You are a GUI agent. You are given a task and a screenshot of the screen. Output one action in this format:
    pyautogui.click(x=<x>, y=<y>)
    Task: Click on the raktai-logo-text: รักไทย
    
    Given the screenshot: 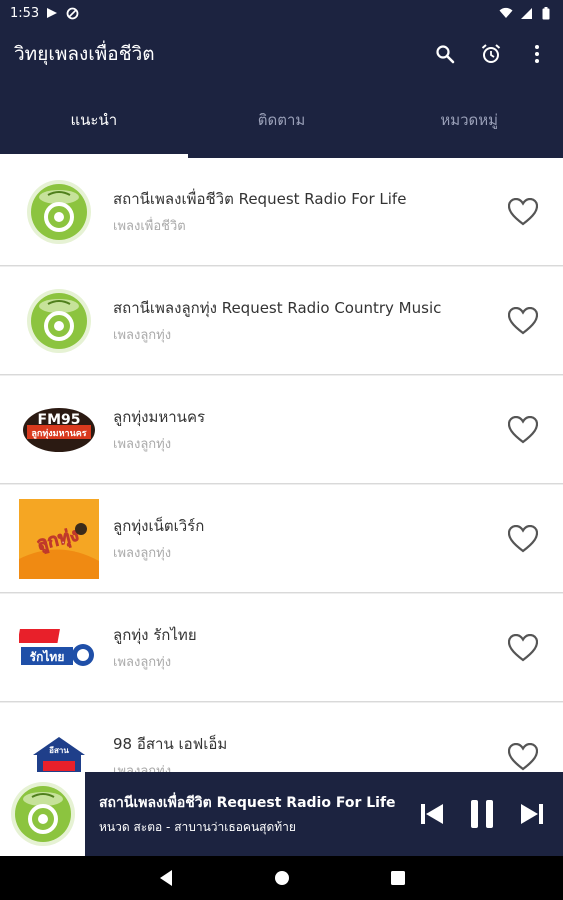 What is the action you would take?
    pyautogui.click(x=47, y=656)
    